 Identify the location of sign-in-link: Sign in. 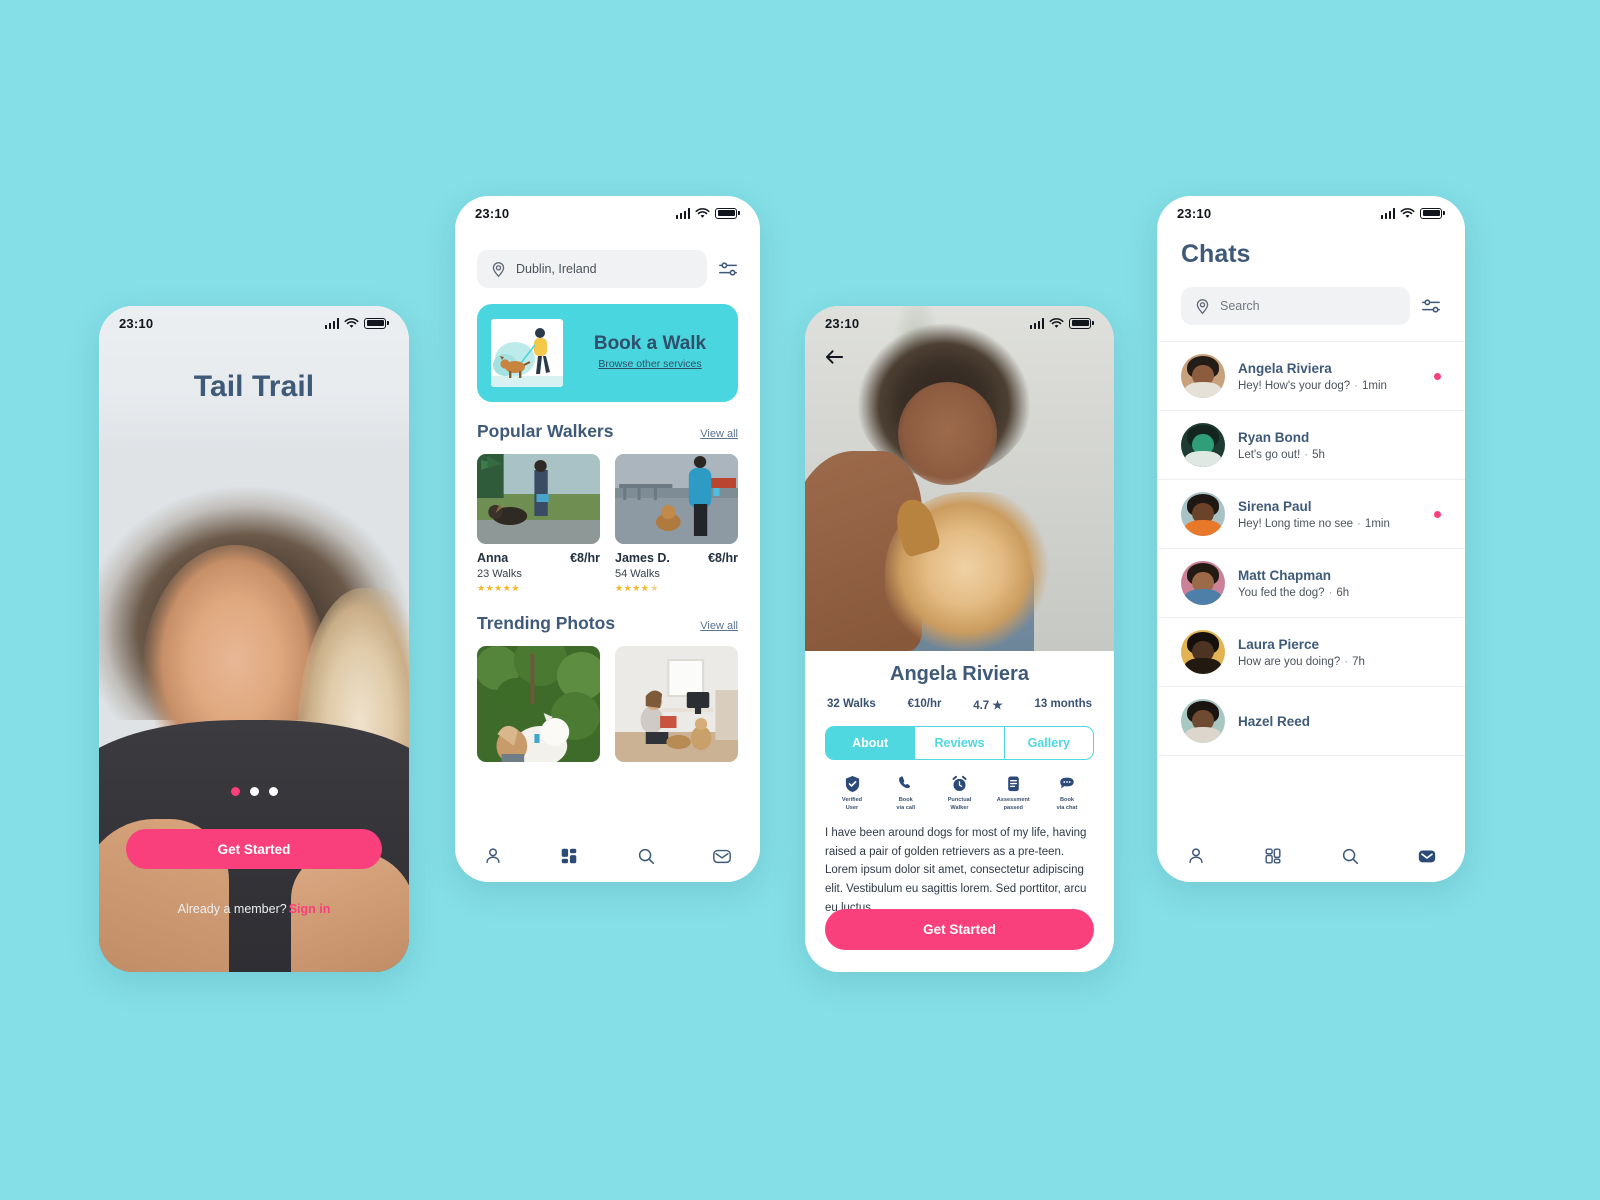
(310, 909).